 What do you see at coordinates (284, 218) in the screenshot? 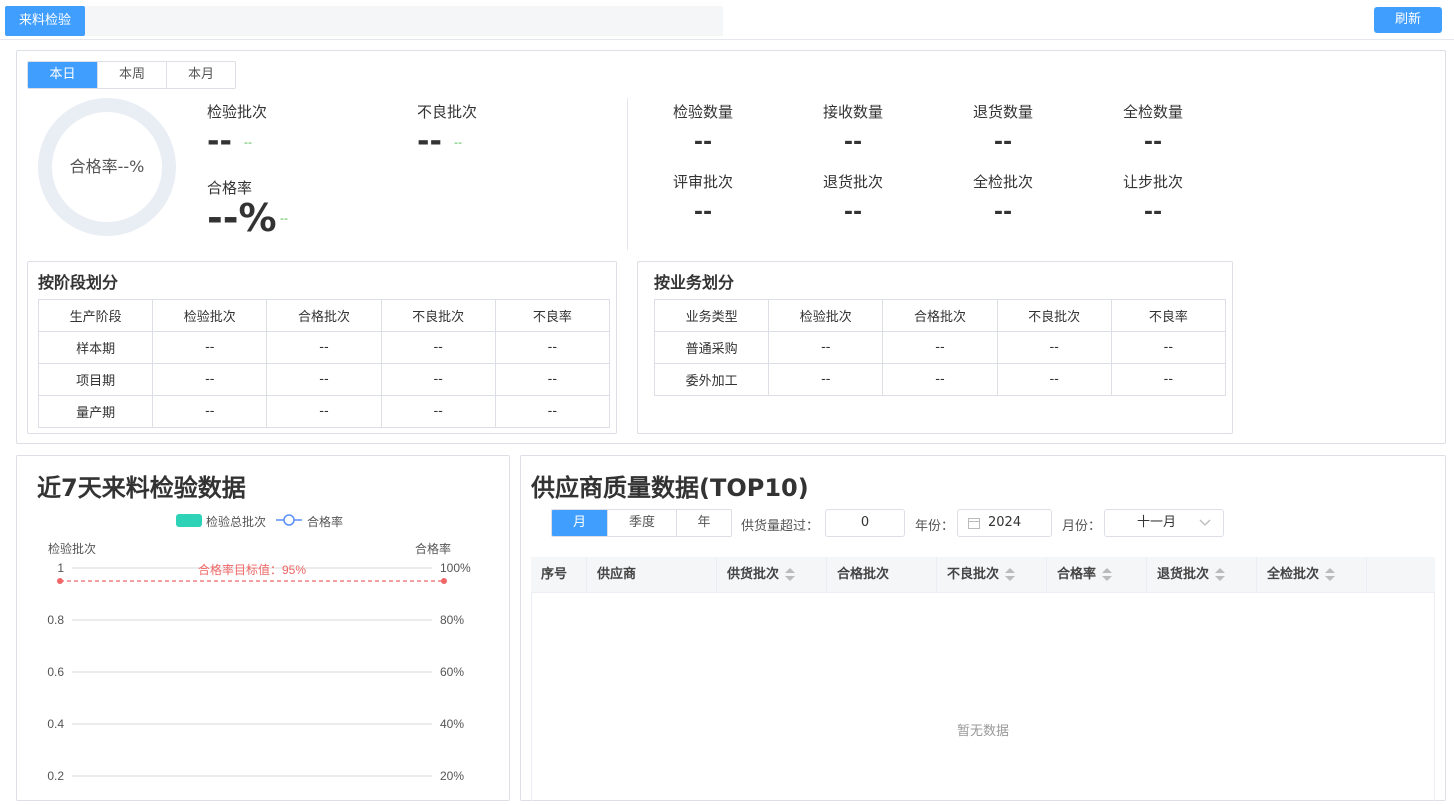
I see `pass-rate-delta: --` at bounding box center [284, 218].